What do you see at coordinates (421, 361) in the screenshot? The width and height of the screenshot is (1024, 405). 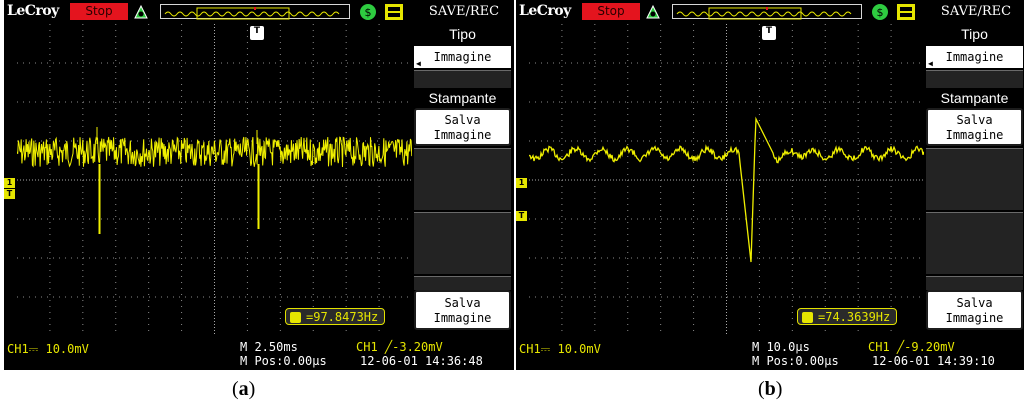 I see `date-time: 12-06-01 14:36:48` at bounding box center [421, 361].